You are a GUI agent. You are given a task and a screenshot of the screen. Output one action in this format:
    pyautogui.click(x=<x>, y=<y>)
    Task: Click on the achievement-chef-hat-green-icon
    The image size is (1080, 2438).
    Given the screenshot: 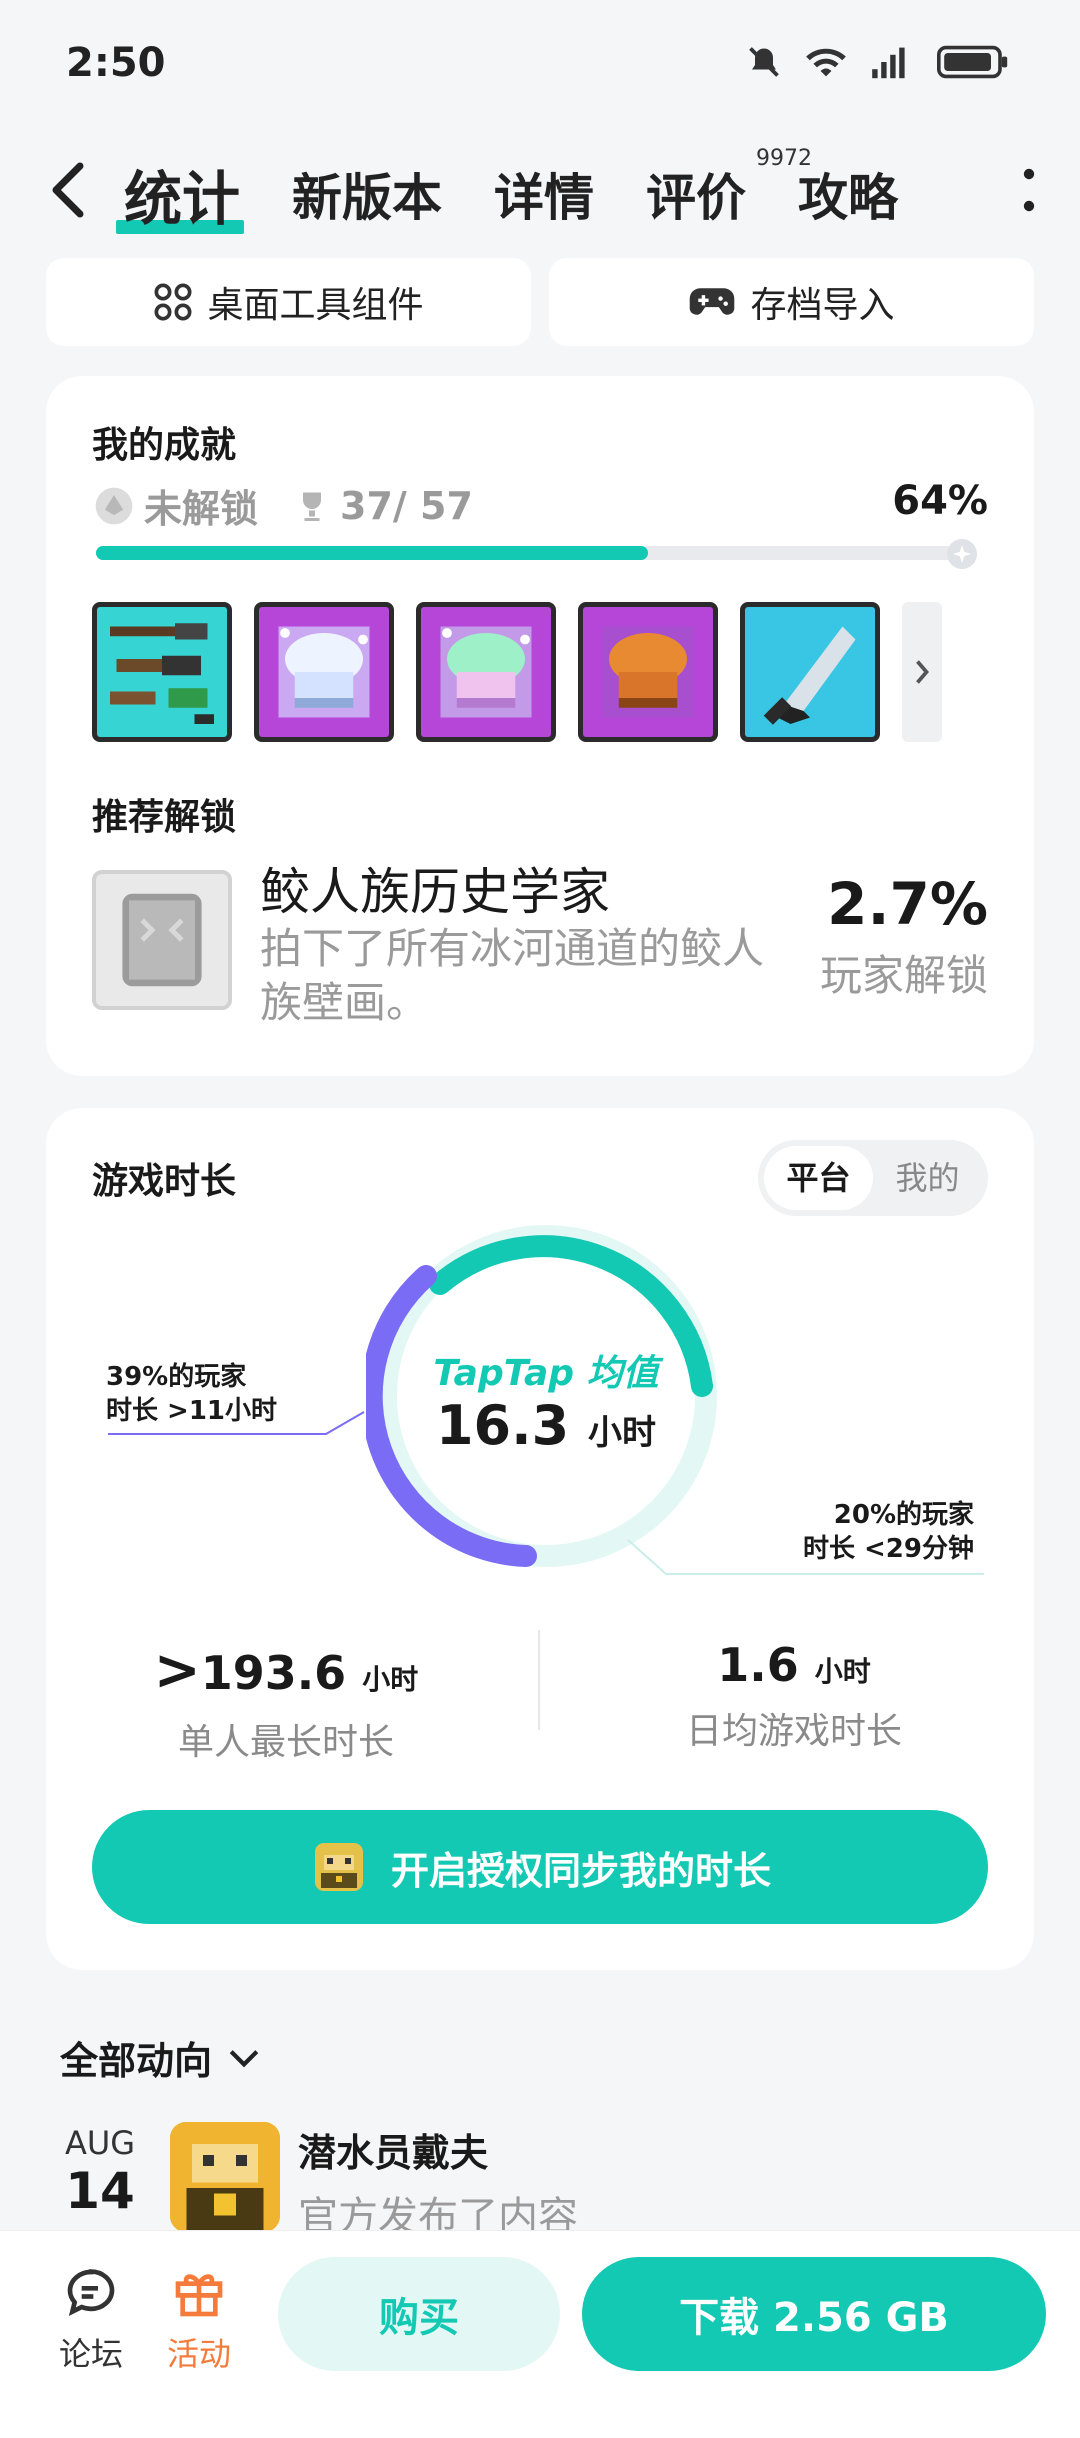 What is the action you would take?
    pyautogui.click(x=486, y=672)
    